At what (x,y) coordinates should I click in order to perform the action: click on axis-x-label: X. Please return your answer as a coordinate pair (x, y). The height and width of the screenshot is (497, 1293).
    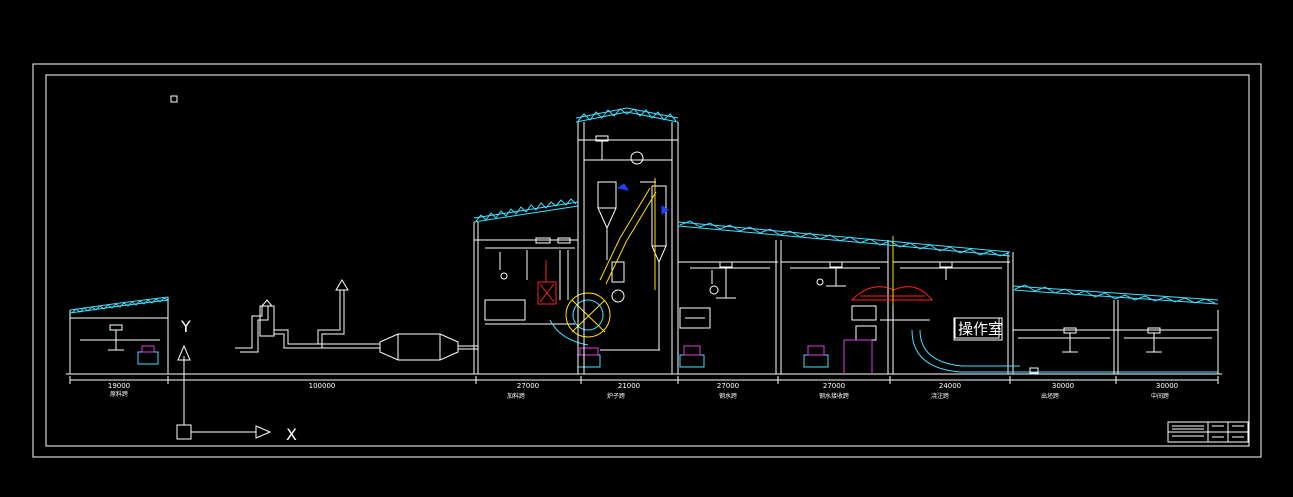
    Looking at the image, I should click on (291, 434).